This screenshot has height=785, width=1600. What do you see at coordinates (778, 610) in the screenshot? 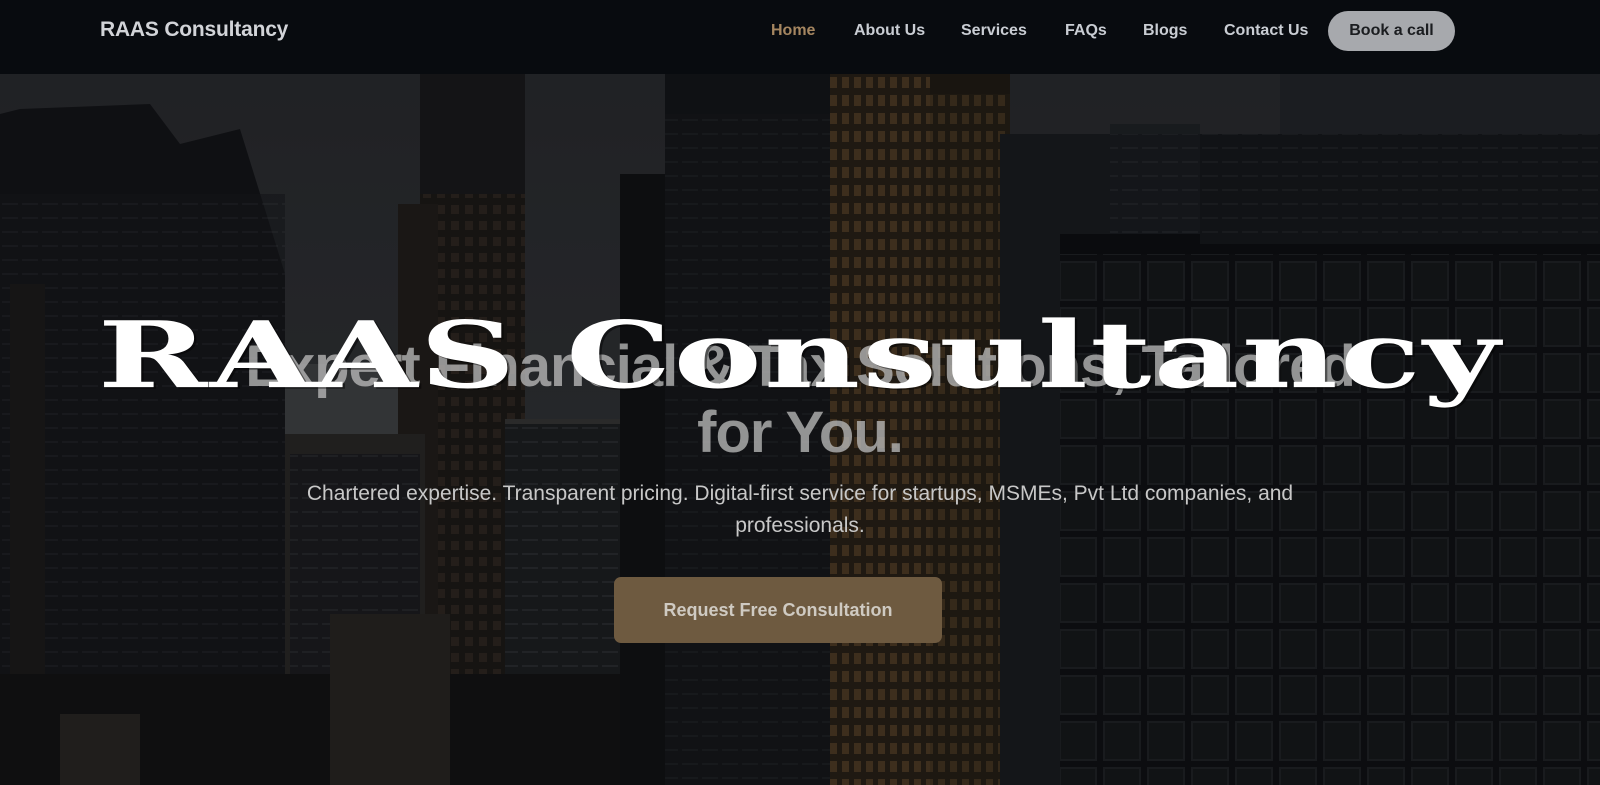
I see `request-consultation-button: Request Free Consultation` at bounding box center [778, 610].